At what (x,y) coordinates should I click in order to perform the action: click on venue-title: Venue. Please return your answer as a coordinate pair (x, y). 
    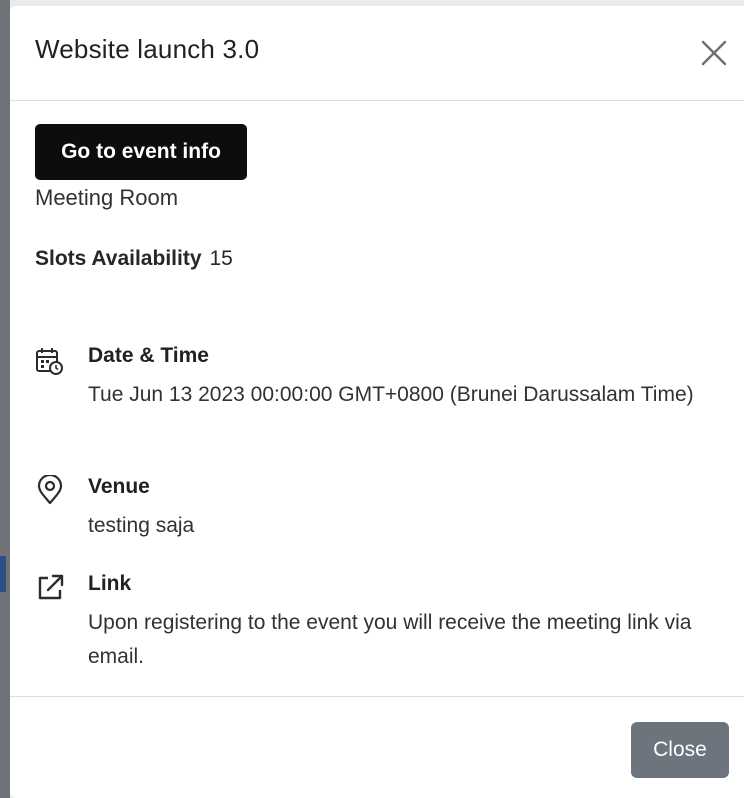
    Looking at the image, I should click on (119, 486).